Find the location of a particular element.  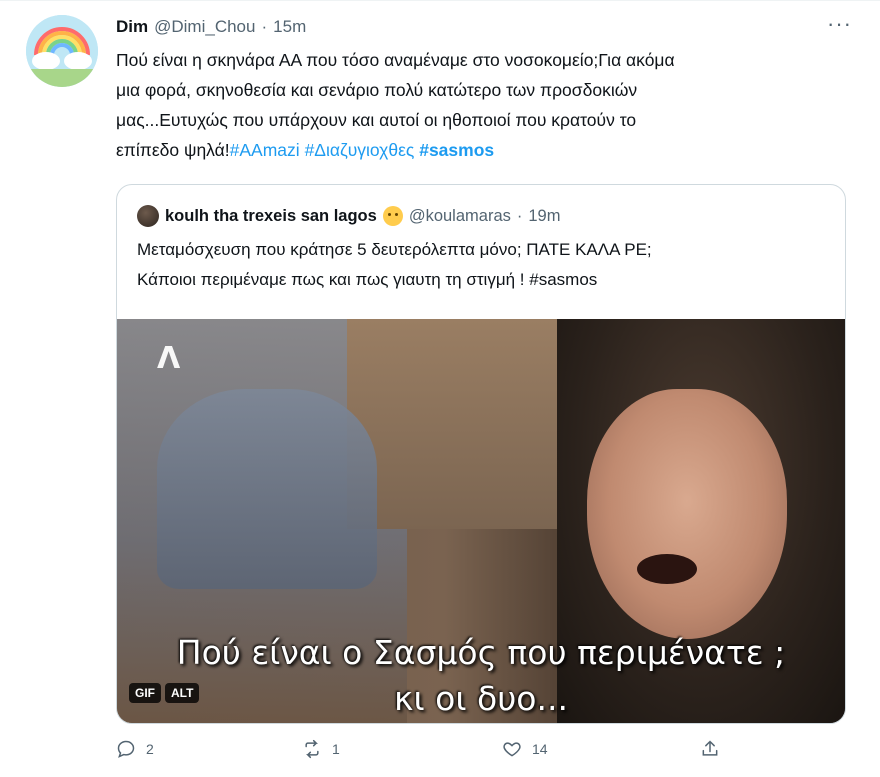

retweet-button: 1 is located at coordinates (321, 749).